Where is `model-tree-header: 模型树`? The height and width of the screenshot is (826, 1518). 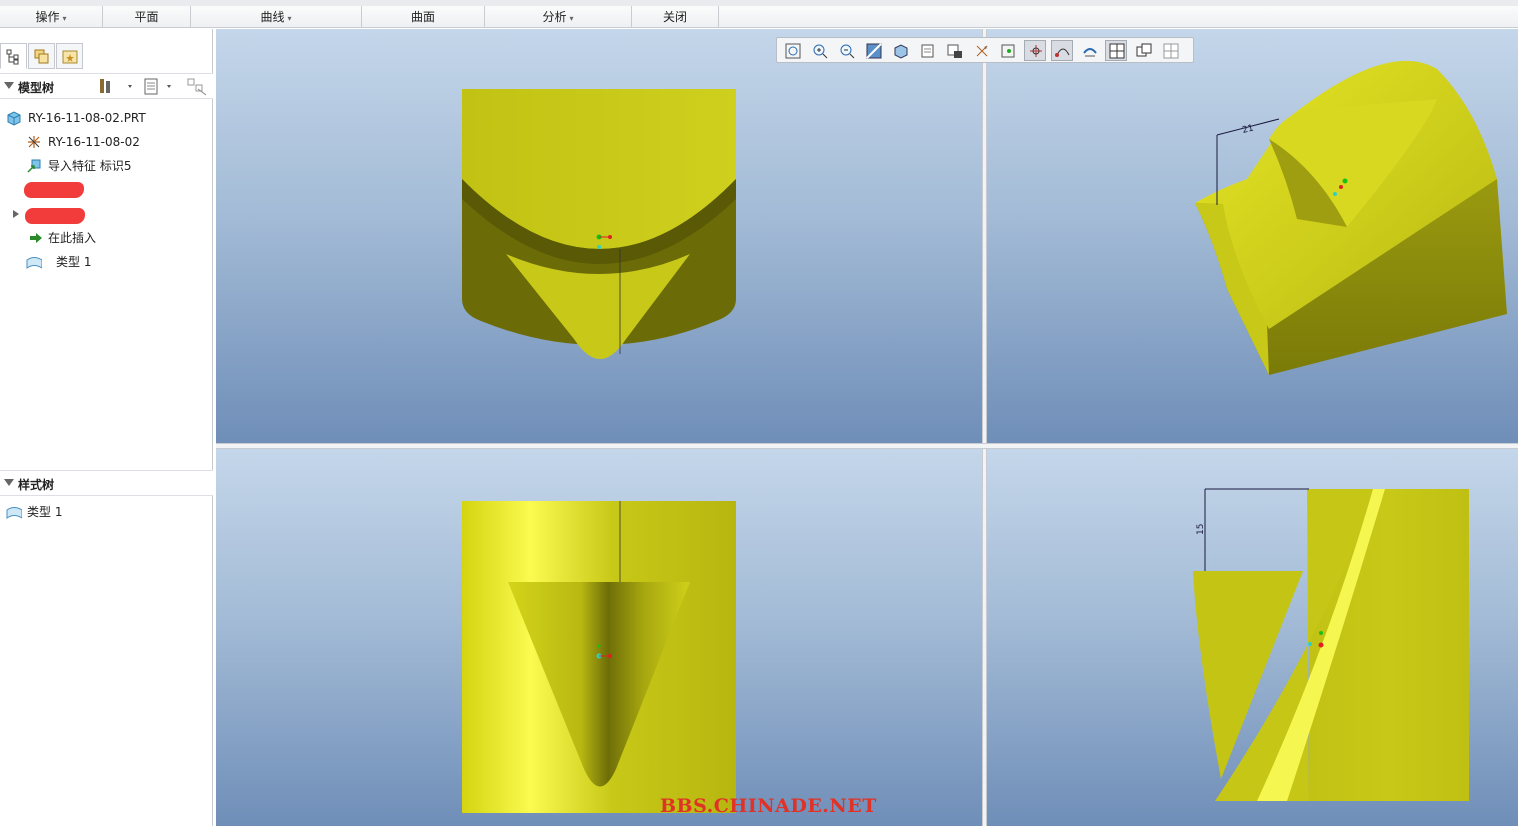
model-tree-header: 模型树 is located at coordinates (106, 86).